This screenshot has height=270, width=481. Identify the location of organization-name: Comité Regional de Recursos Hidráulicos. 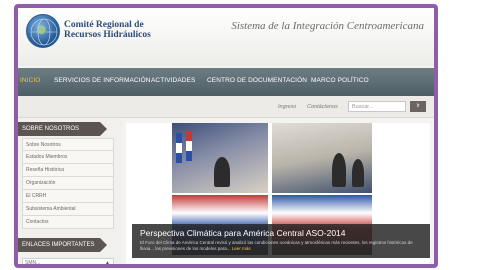
(107, 30).